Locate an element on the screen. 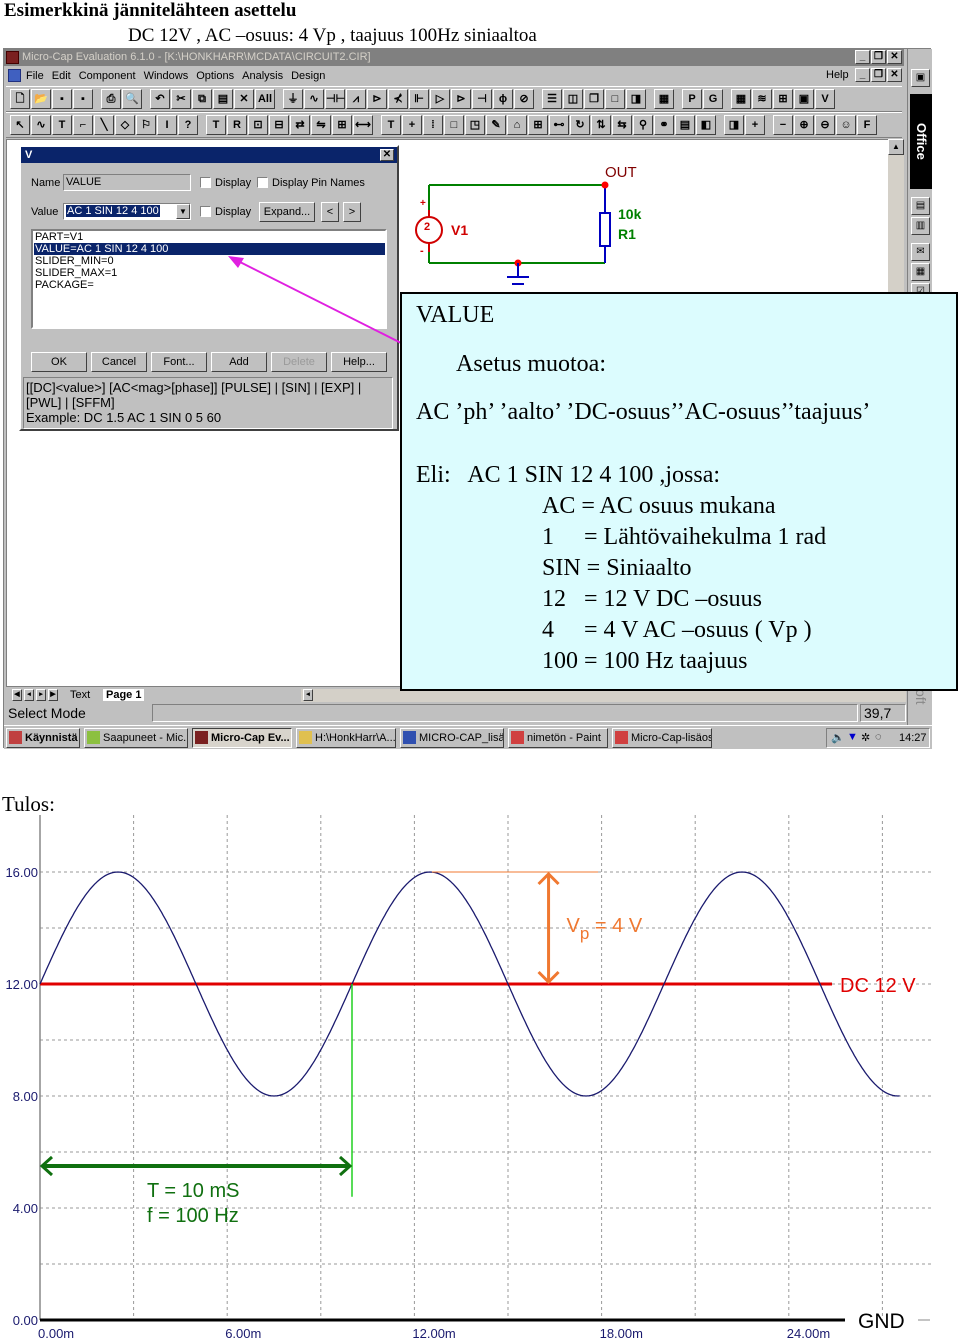  display-pin-names-checkbox is located at coordinates (262, 182).